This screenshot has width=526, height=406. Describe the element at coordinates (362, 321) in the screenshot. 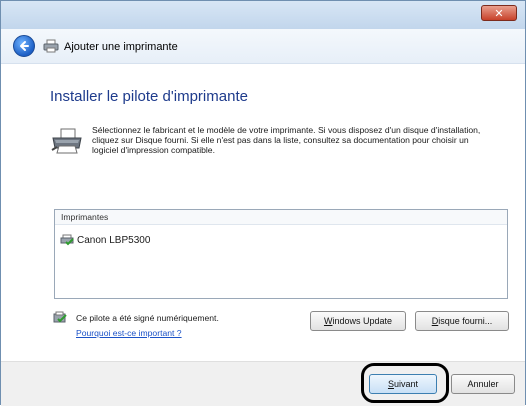

I see `windows-update-label: indows Update` at that location.